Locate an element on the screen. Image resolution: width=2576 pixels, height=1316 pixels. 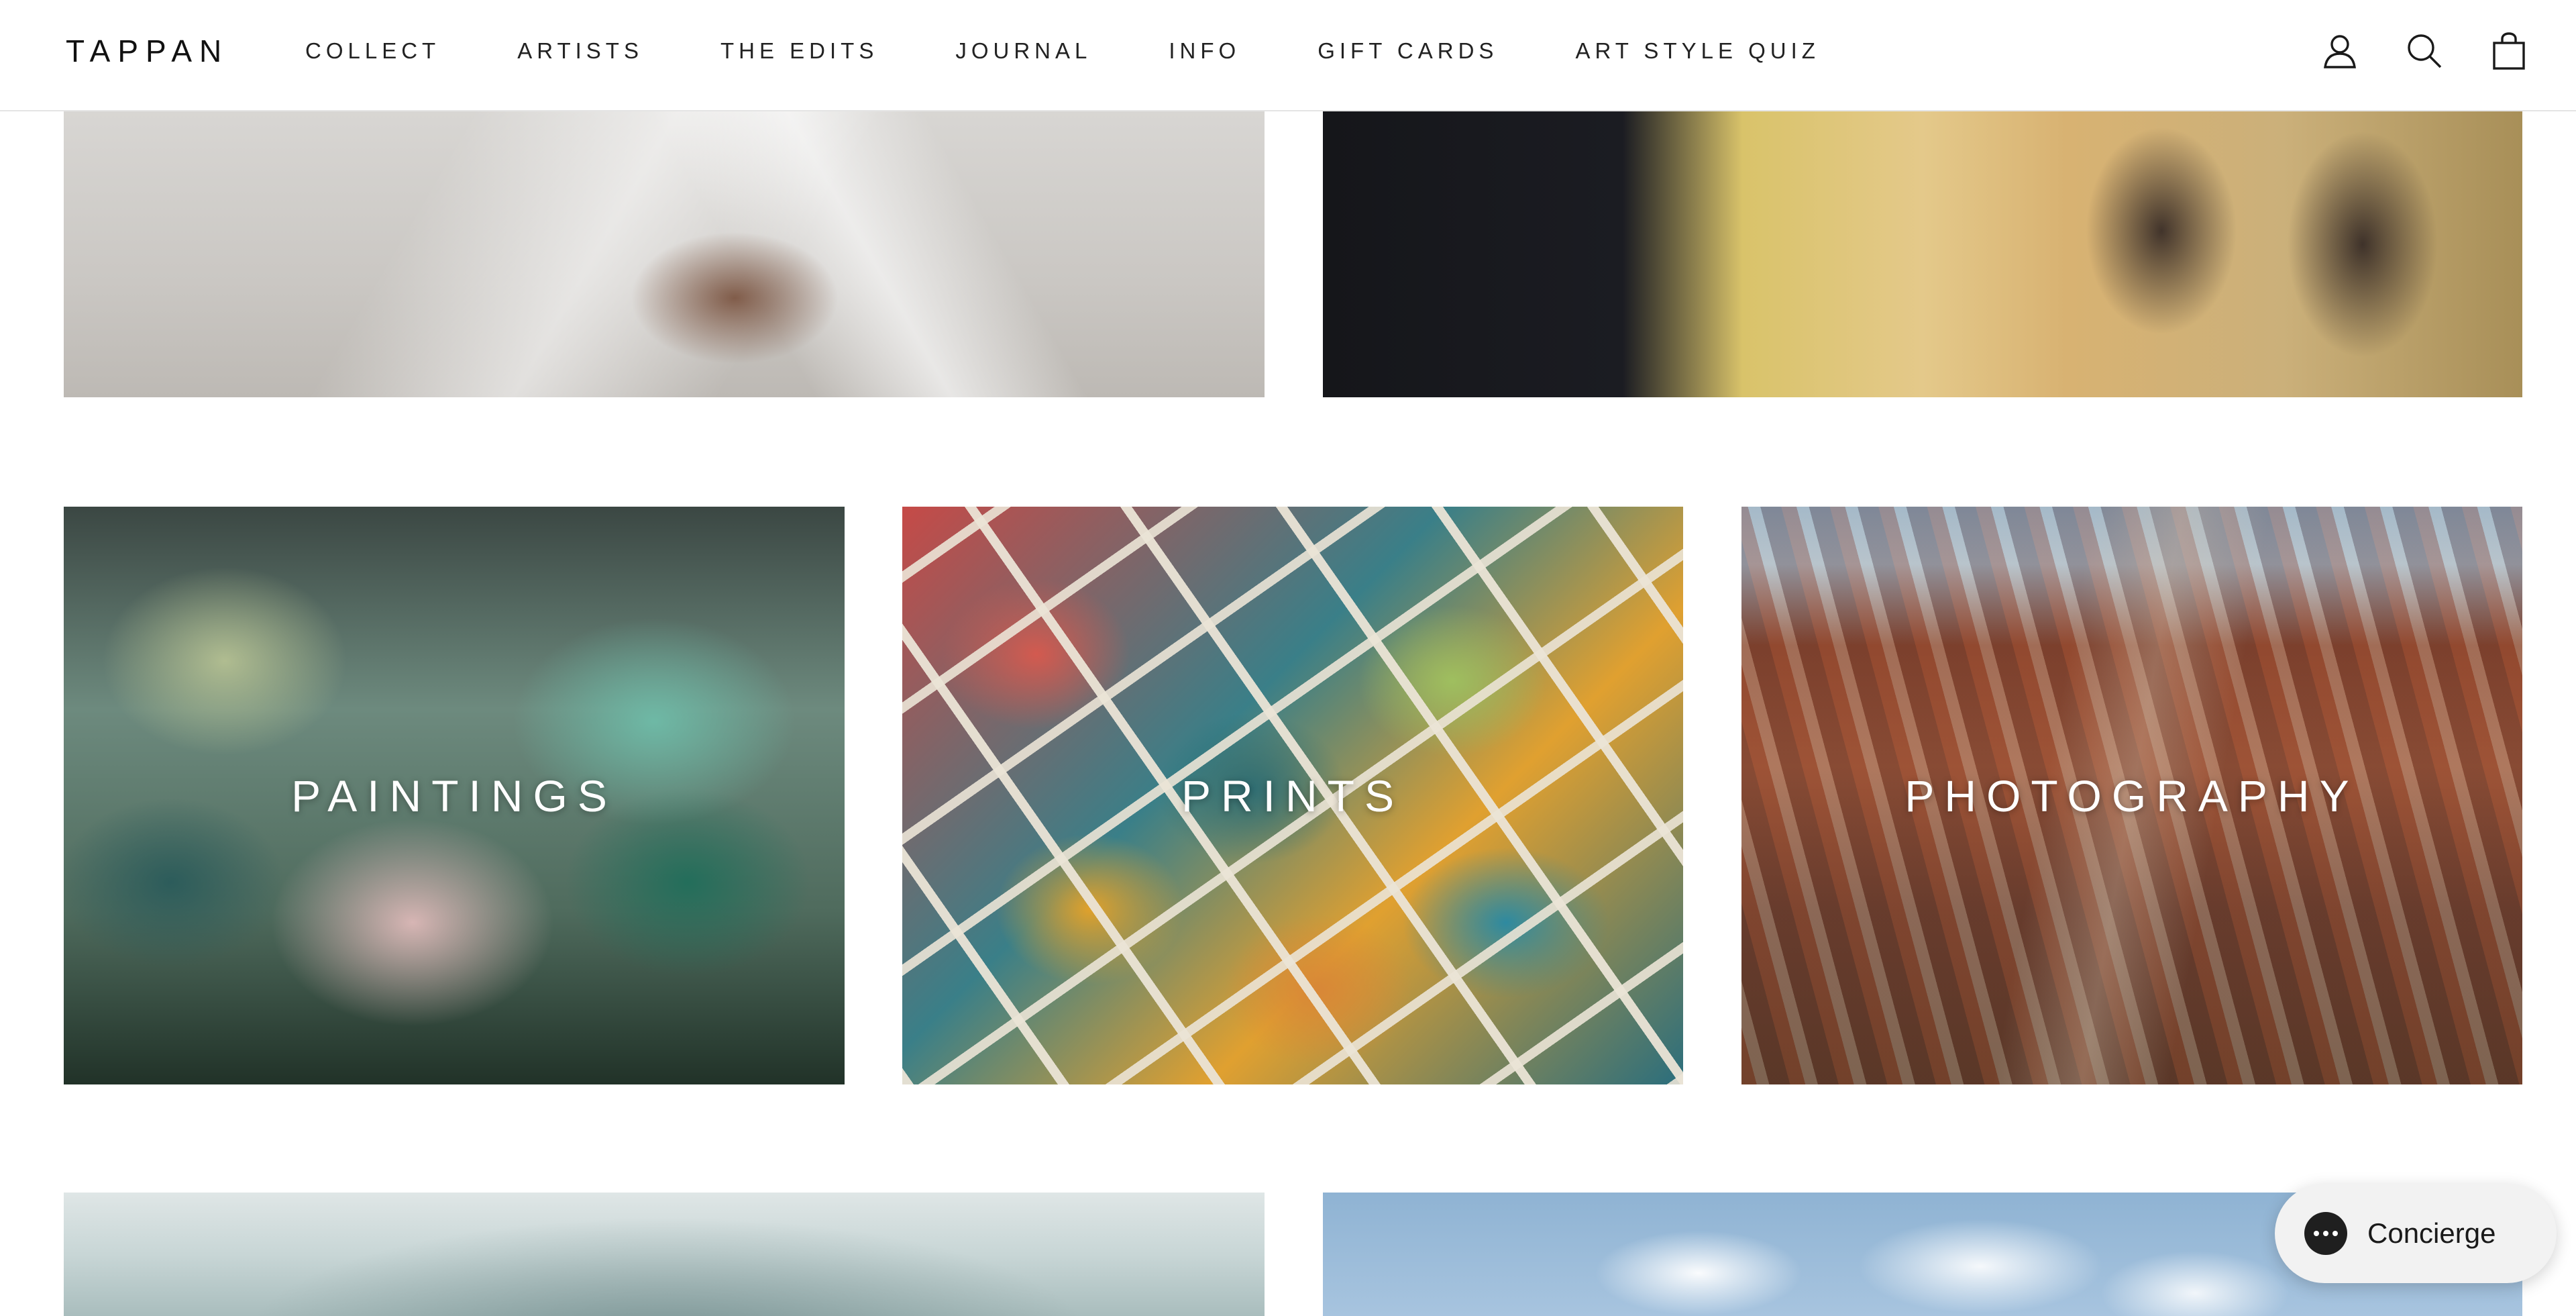
collection-tile-top-left is located at coordinates (664, 253).